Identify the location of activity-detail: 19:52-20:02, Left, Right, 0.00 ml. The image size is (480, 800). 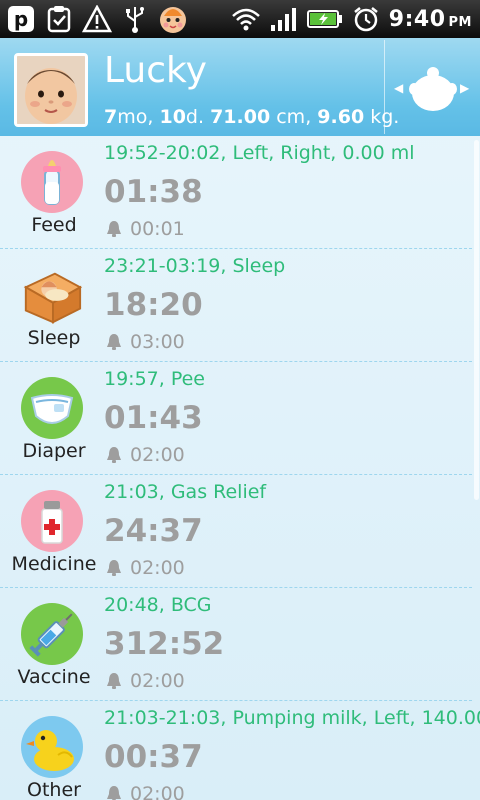
(259, 153).